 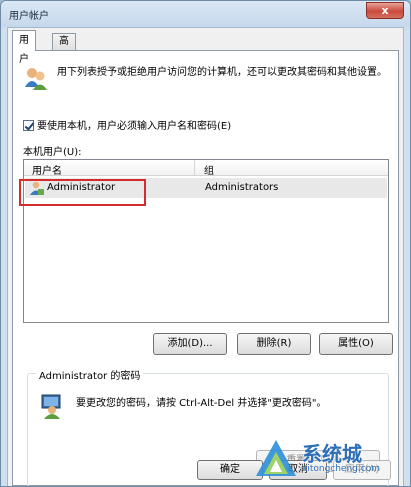 I want to click on row-group: Administrators, so click(x=242, y=187).